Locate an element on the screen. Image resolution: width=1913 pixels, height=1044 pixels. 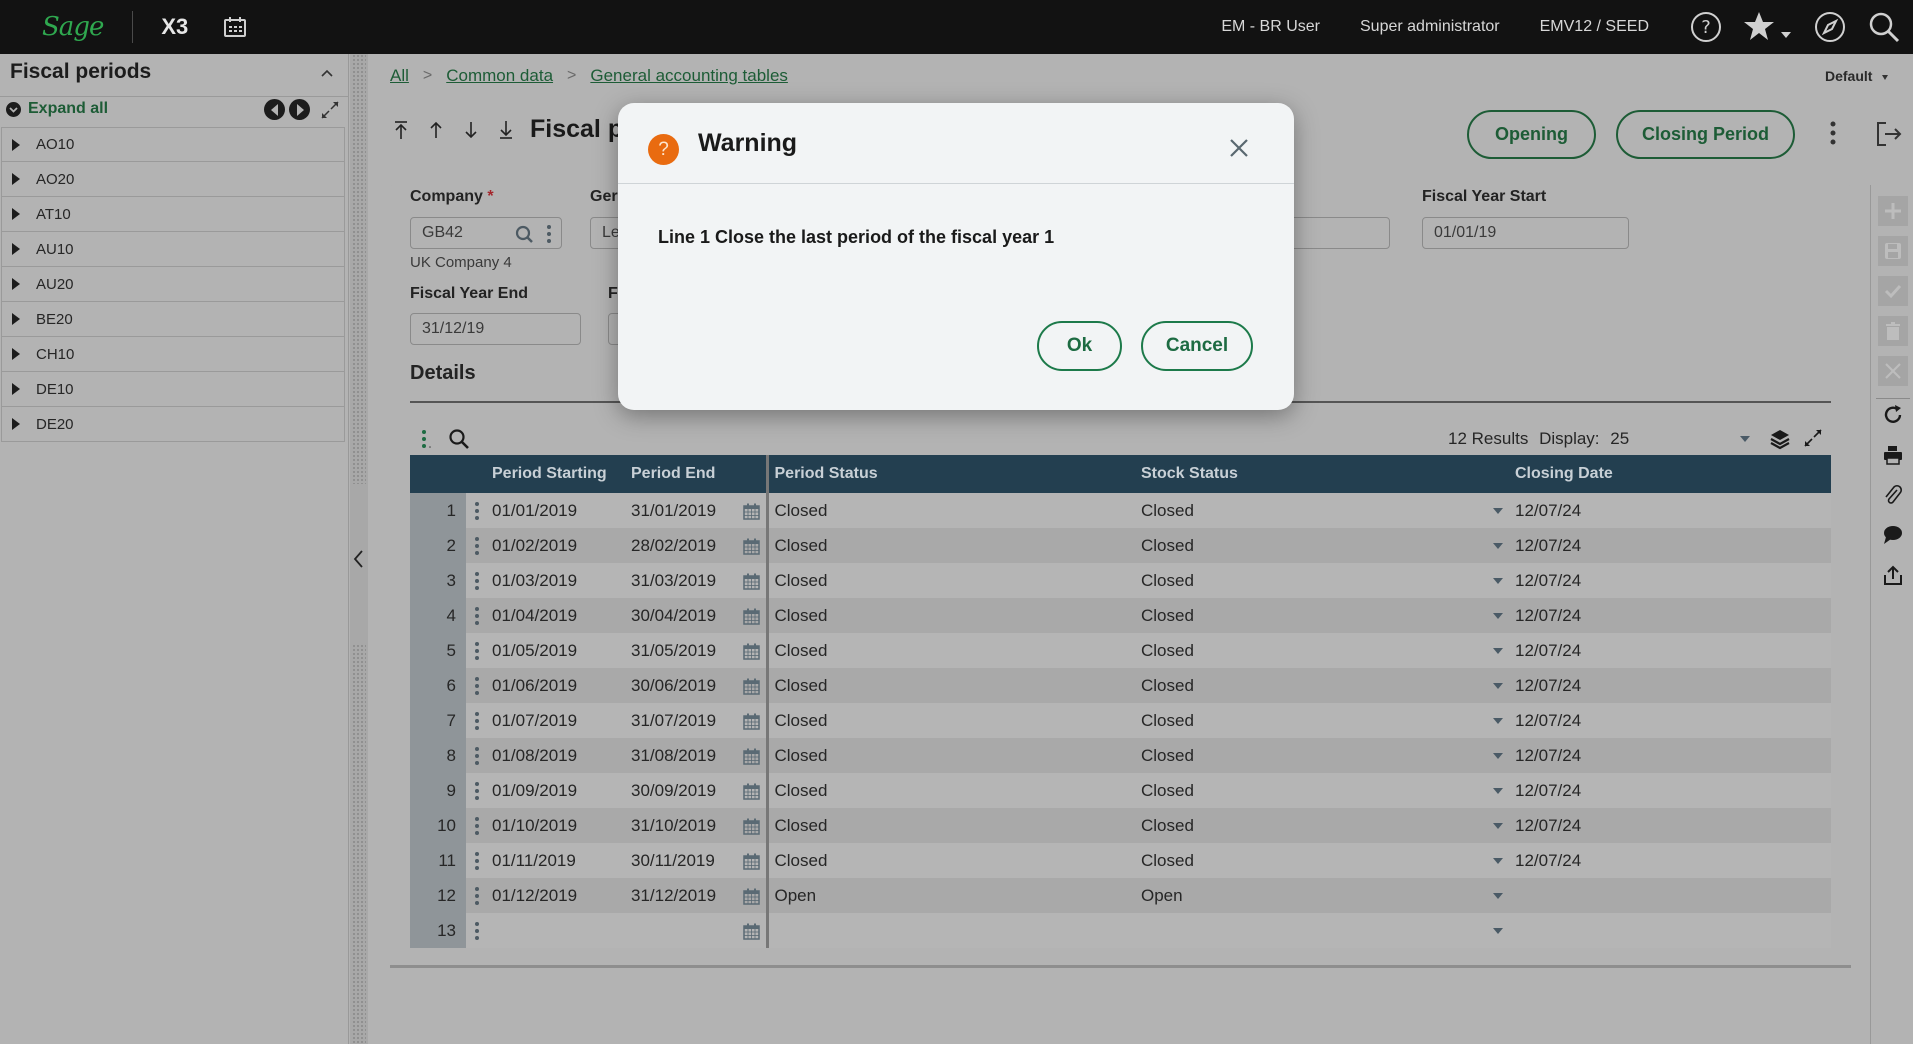
plus-icon is located at coordinates (1893, 211).